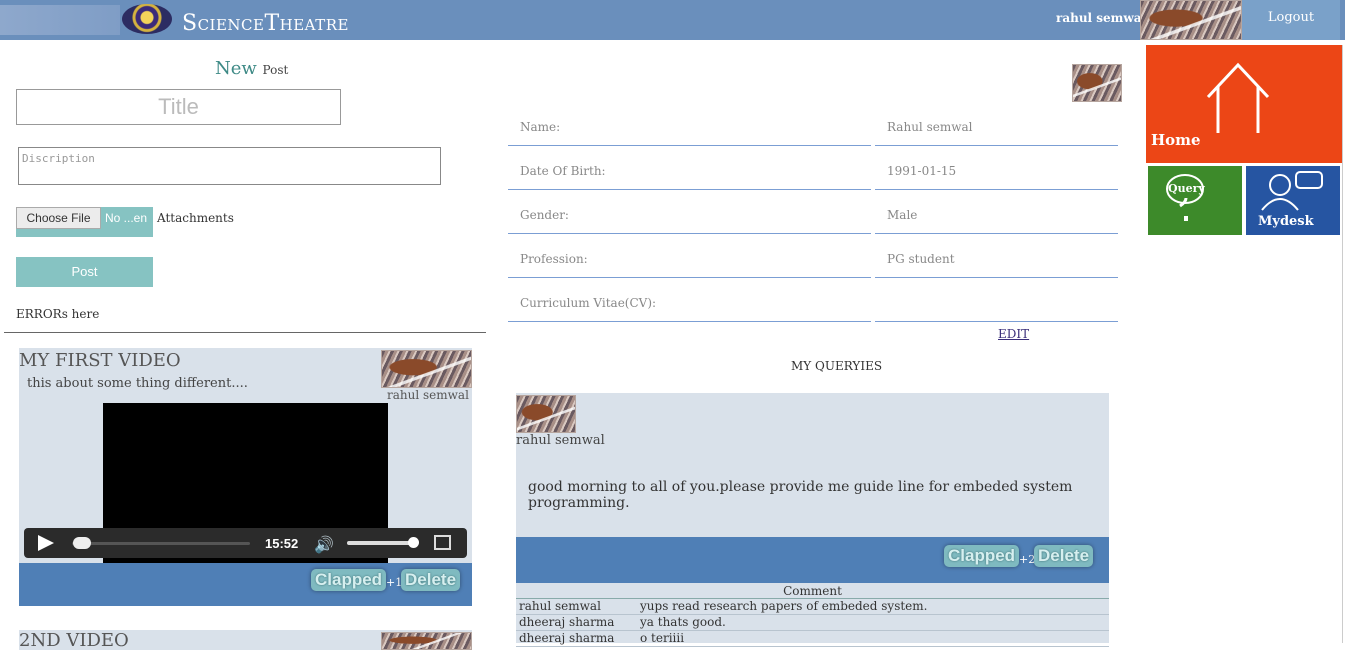 The height and width of the screenshot is (651, 1345). I want to click on header-avatar, so click(1191, 20).